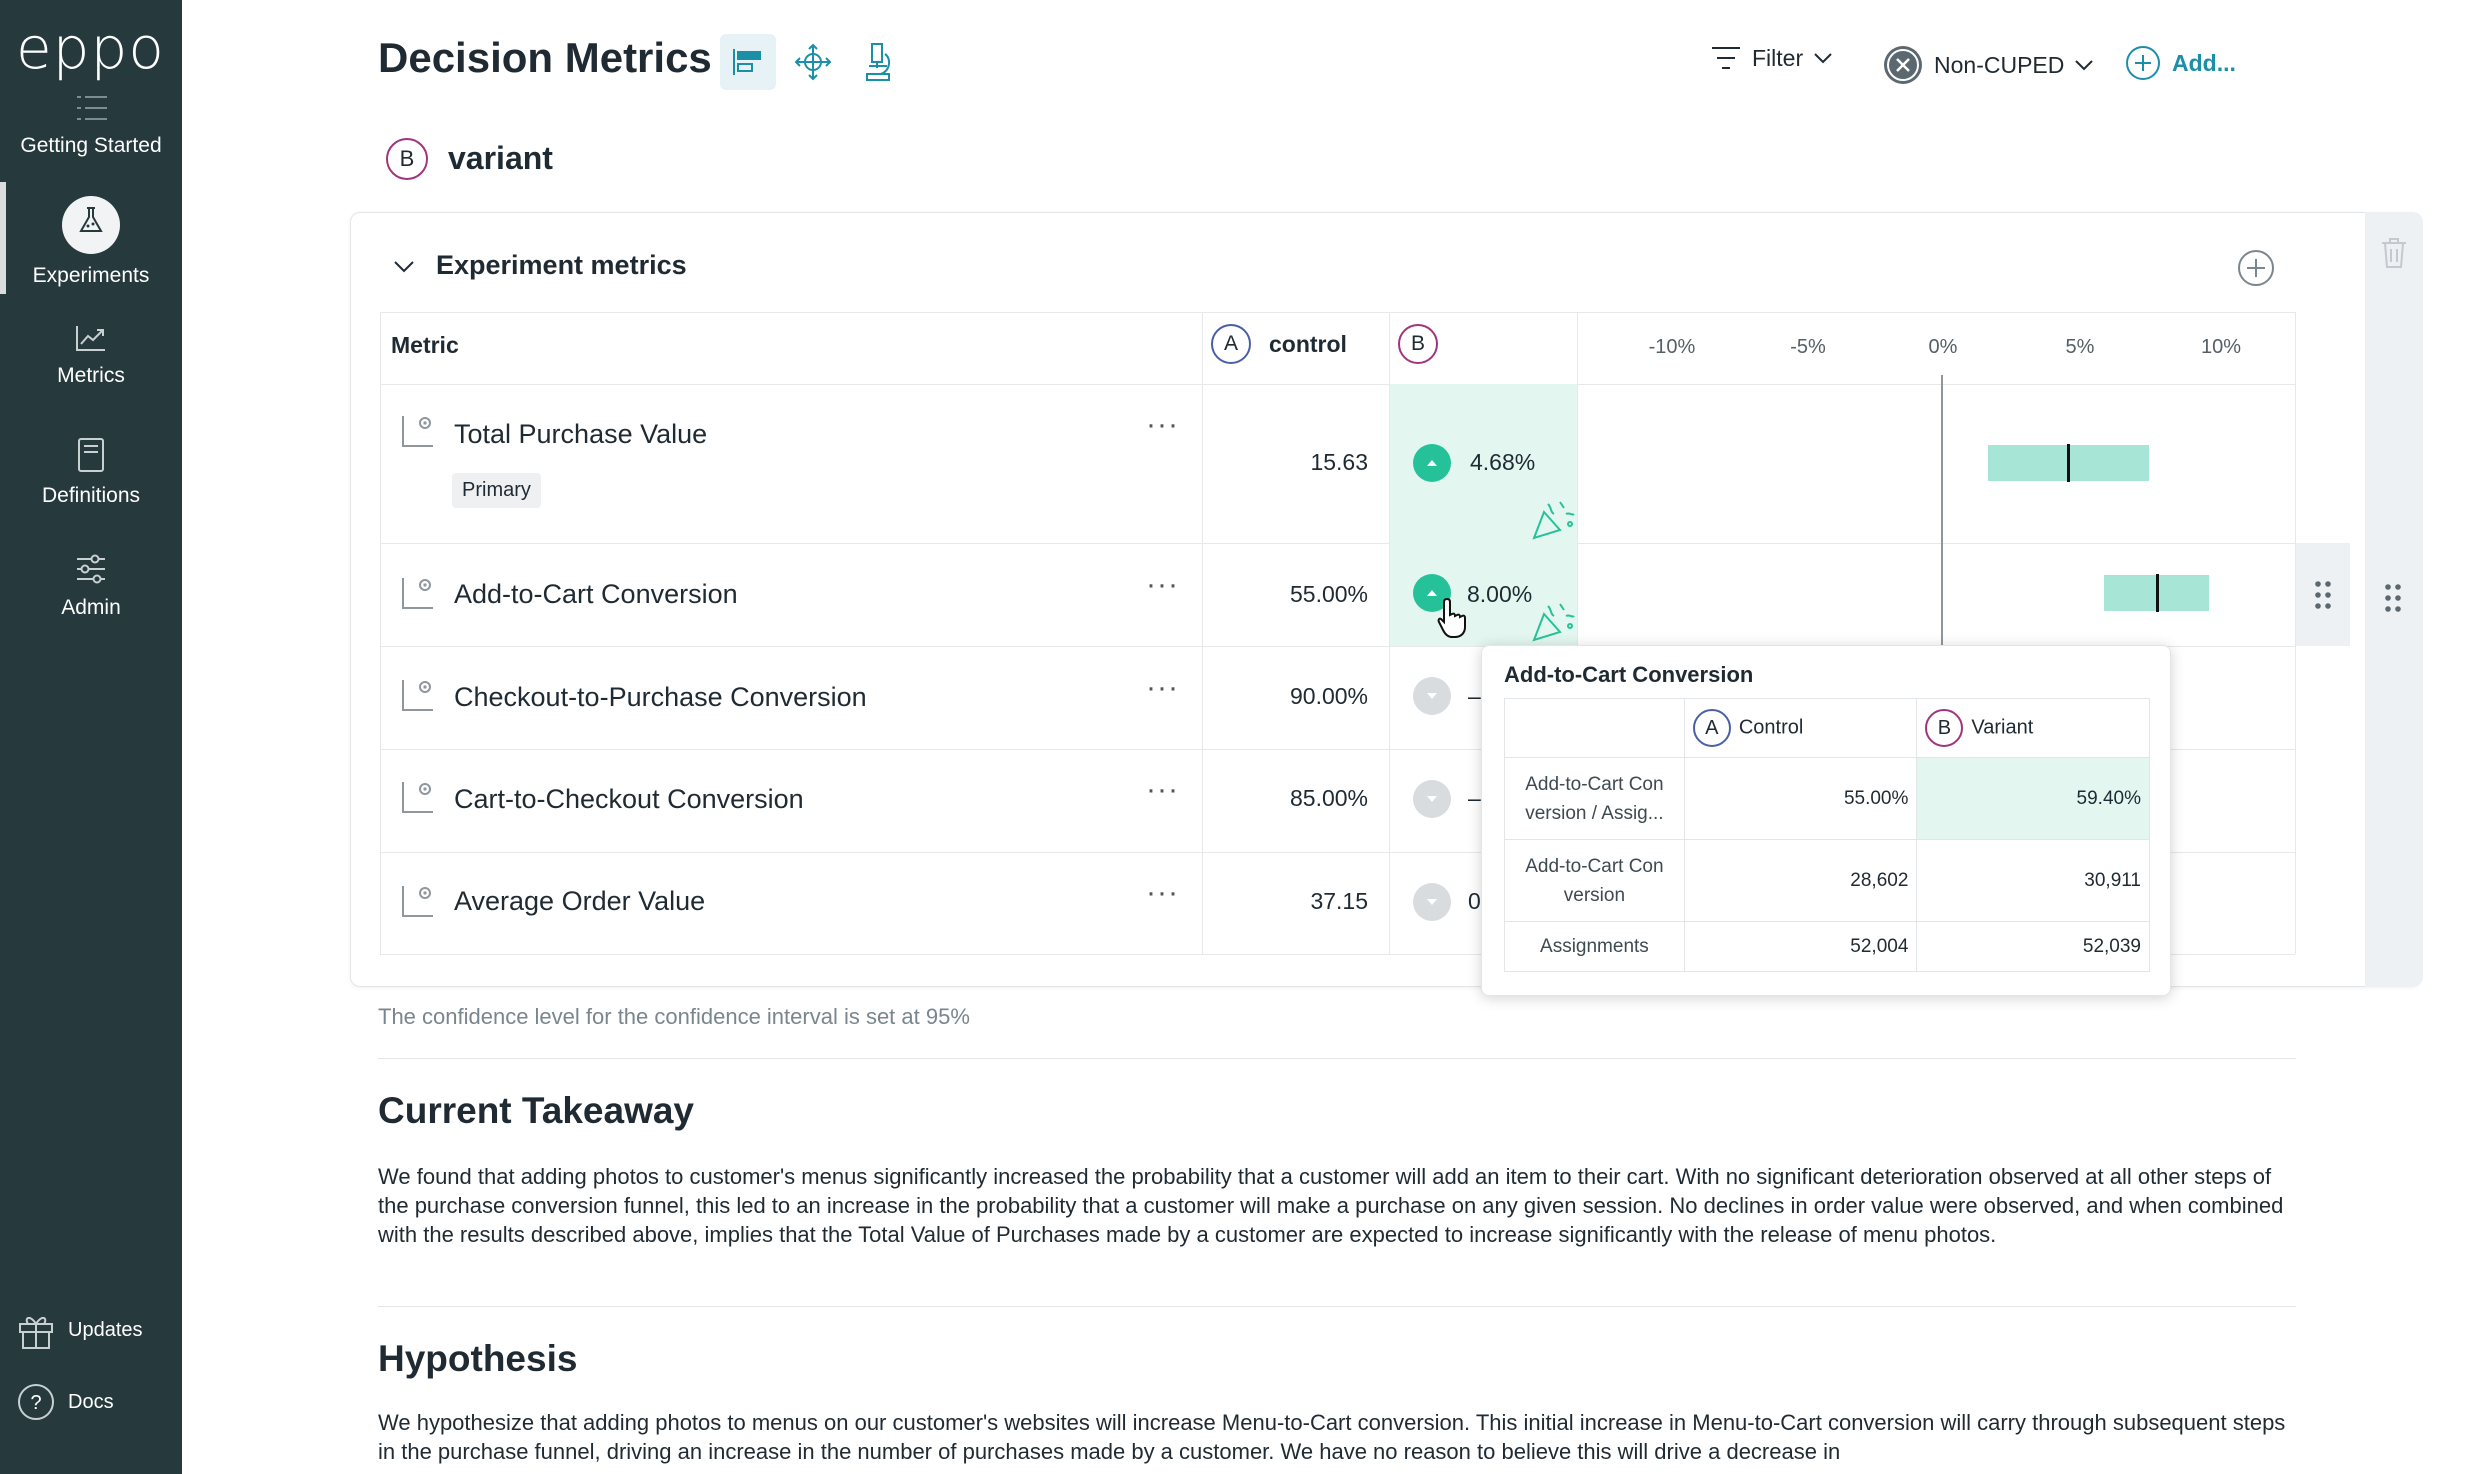  I want to click on docs-label: Docs, so click(91, 1401).